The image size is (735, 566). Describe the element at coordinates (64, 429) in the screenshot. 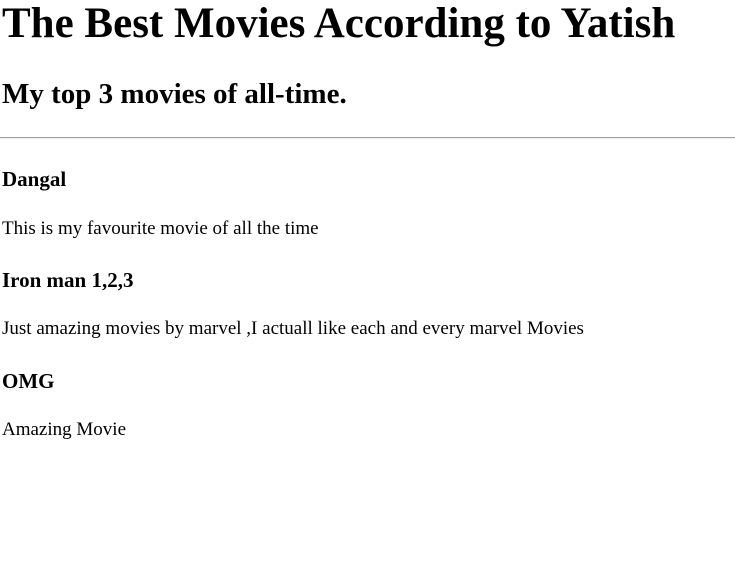

I see `movie-description-omg: Amazing Movie` at that location.